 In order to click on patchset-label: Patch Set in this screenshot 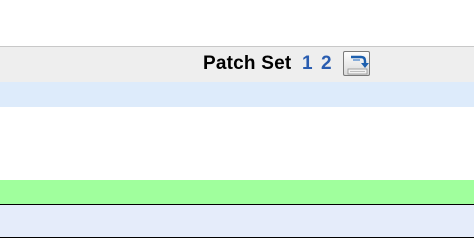, I will do `click(247, 63)`.